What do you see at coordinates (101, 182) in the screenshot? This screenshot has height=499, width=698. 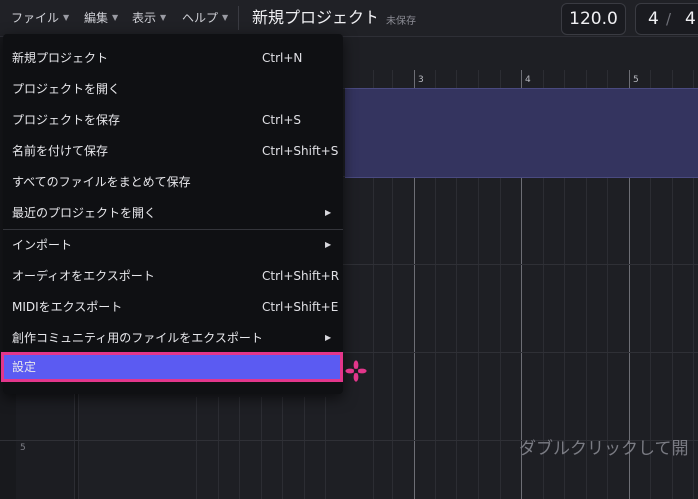 I see `menu-item-label: すべてのファイルをまとめて保存` at bounding box center [101, 182].